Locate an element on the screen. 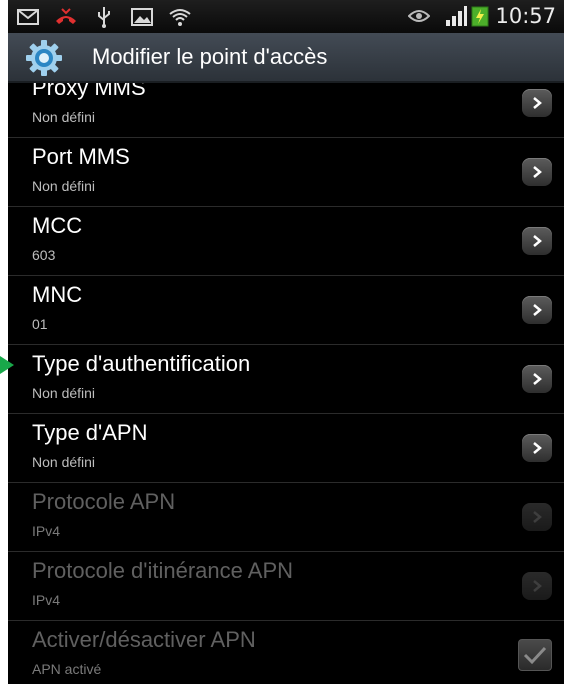  apn-enabled-checkbox is located at coordinates (535, 655).